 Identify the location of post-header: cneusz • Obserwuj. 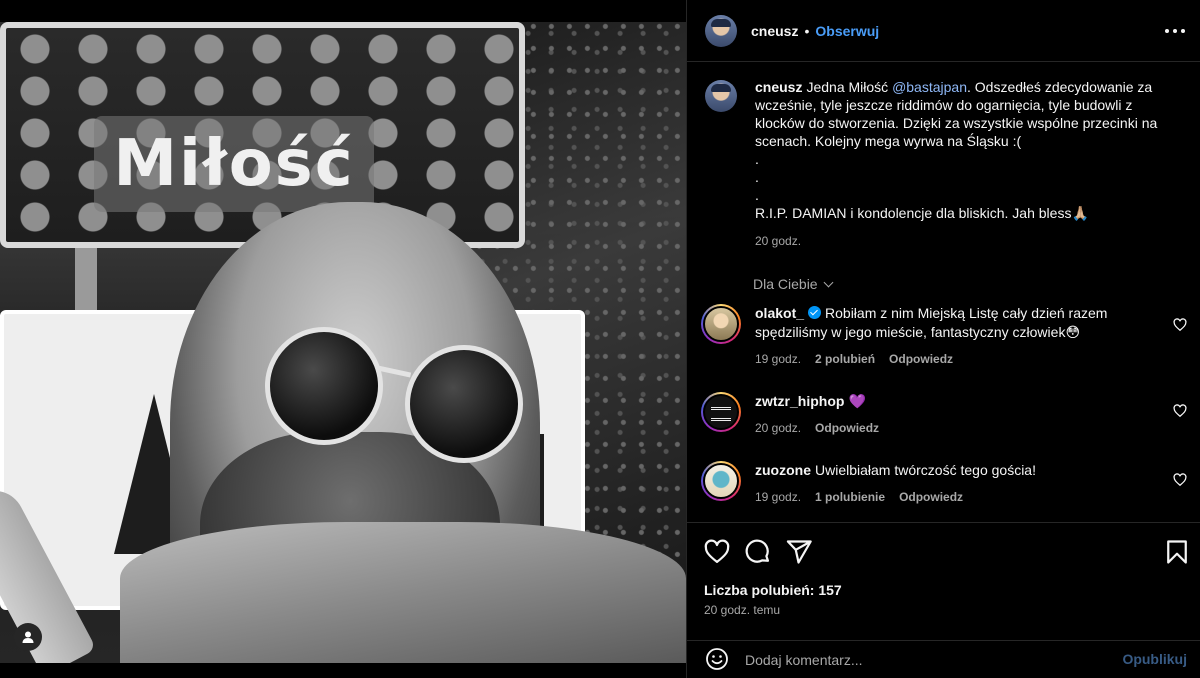
(943, 31).